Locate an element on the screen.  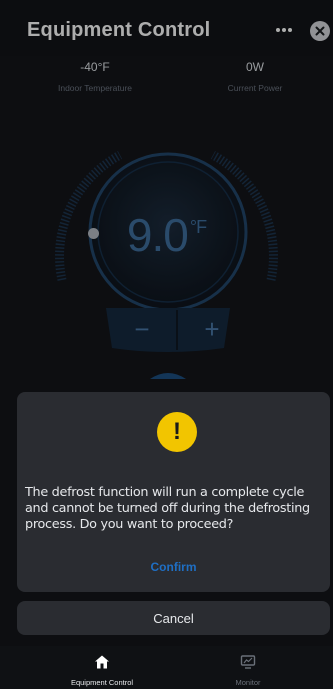
home-icon is located at coordinates (102, 662).